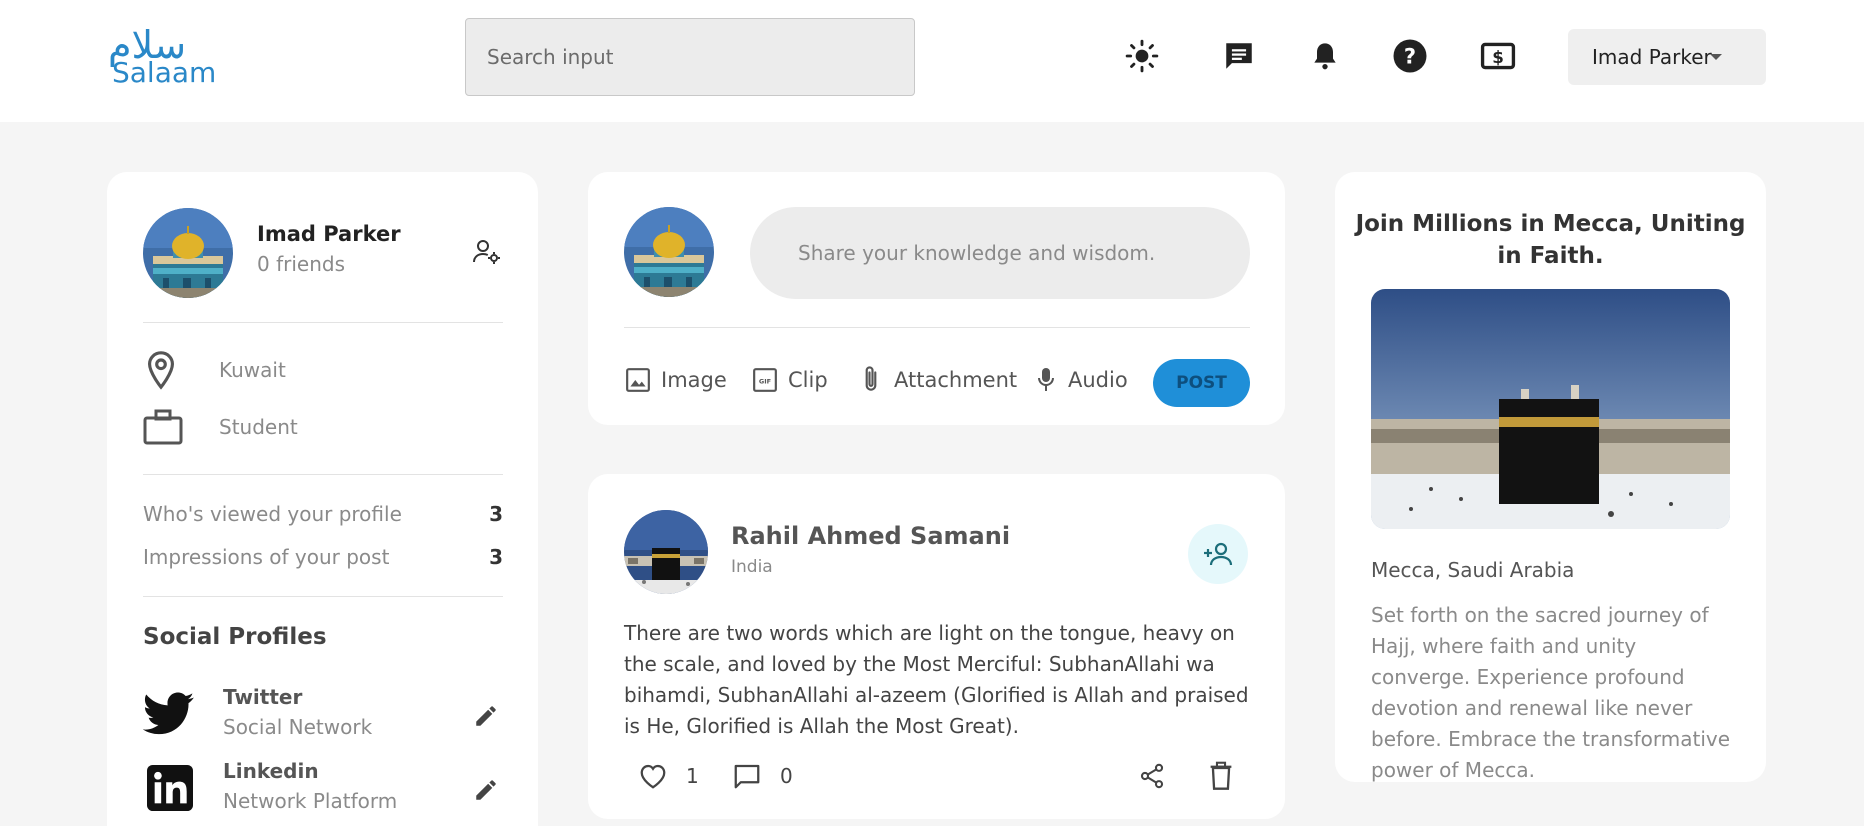 The width and height of the screenshot is (1864, 826). Describe the element at coordinates (161, 370) in the screenshot. I see `location-pin-icon` at that location.